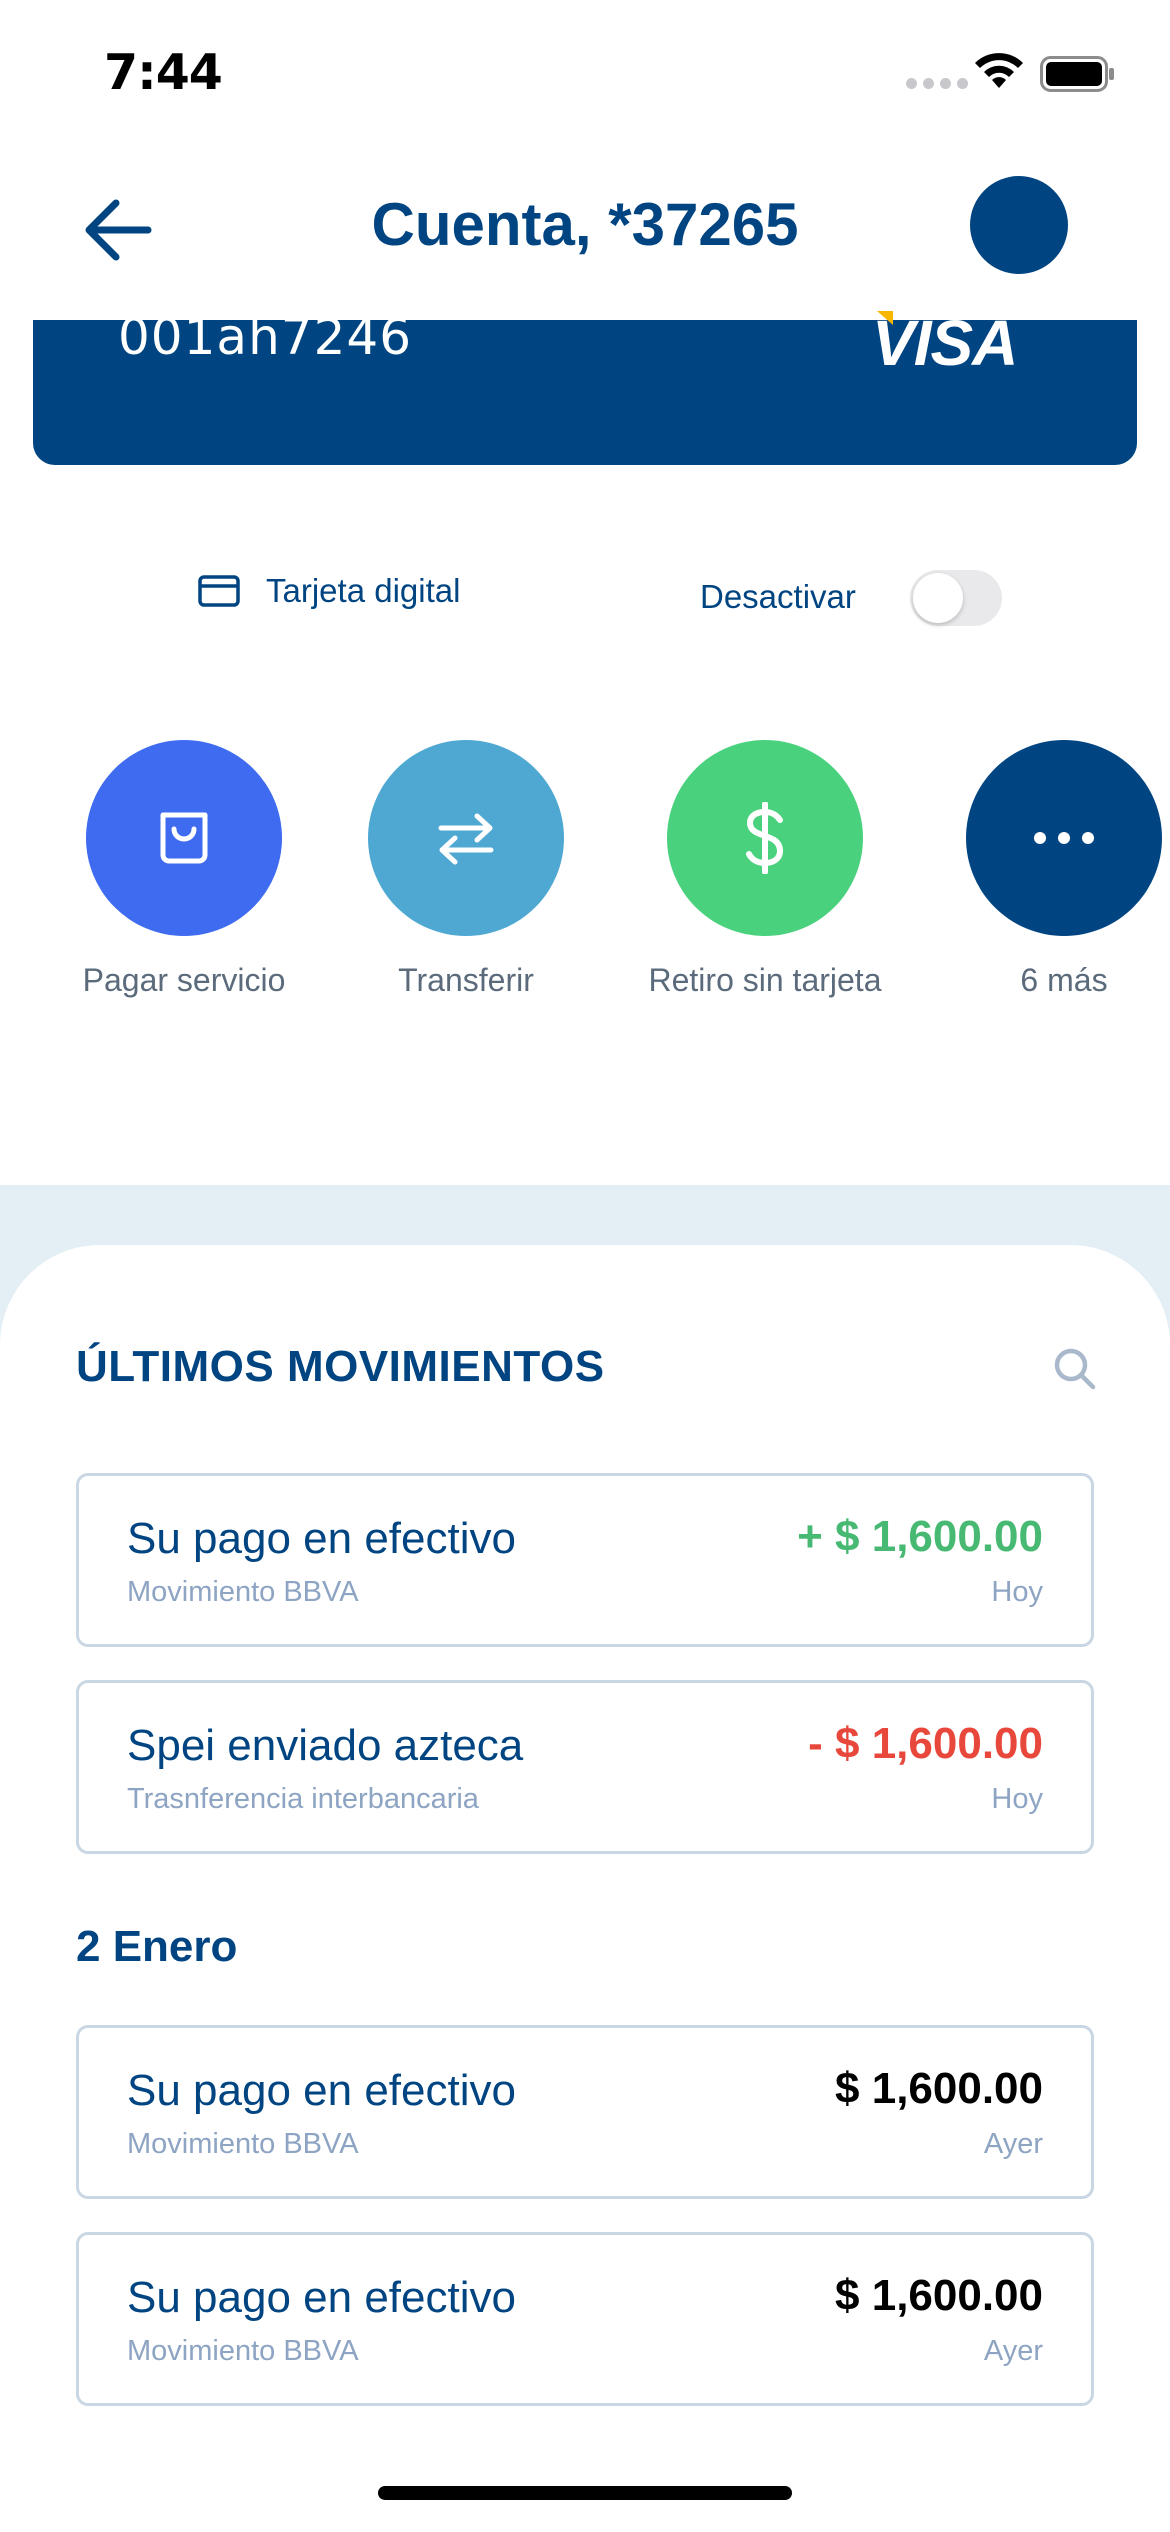  What do you see at coordinates (157, 1946) in the screenshot?
I see `date-group-heading: 2 Enero` at bounding box center [157, 1946].